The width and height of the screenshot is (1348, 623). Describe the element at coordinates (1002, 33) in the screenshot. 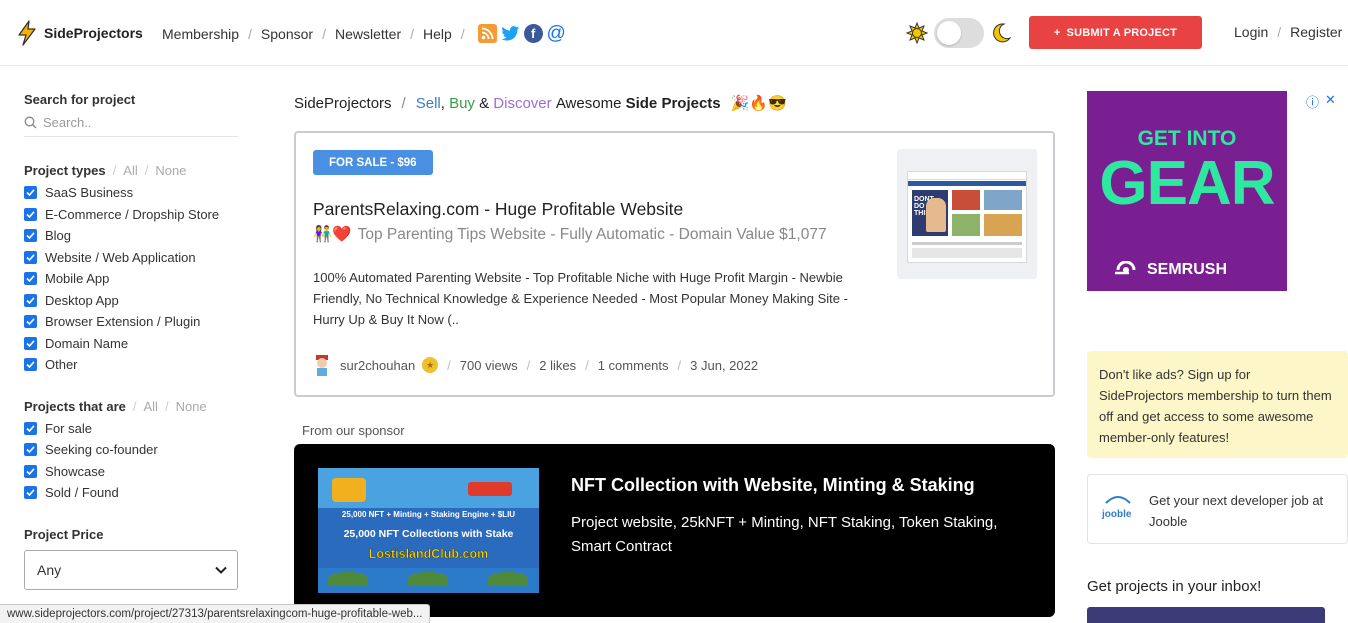

I see `moon-icon` at that location.